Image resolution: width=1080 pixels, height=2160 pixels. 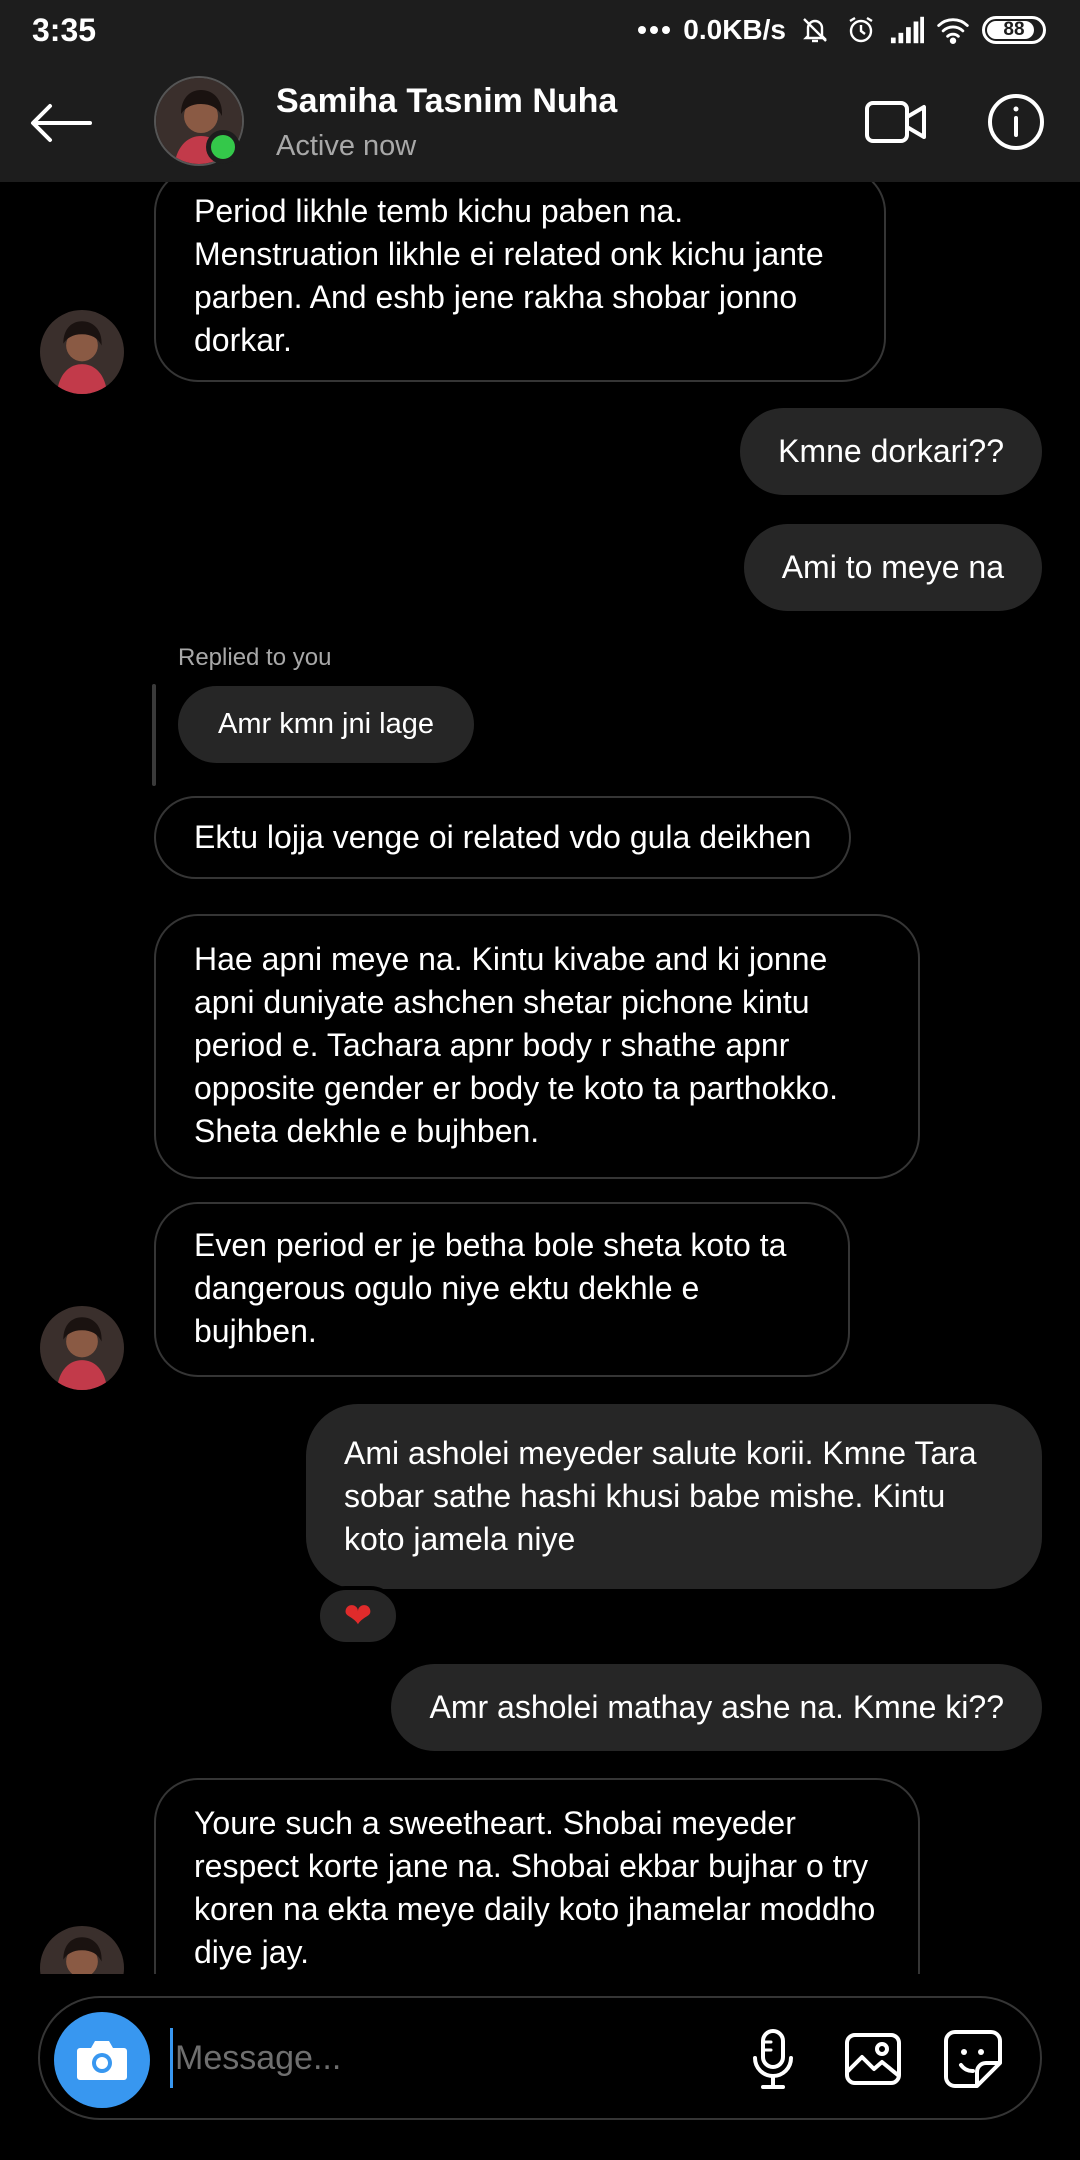 What do you see at coordinates (223, 147) in the screenshot?
I see `online-indicator` at bounding box center [223, 147].